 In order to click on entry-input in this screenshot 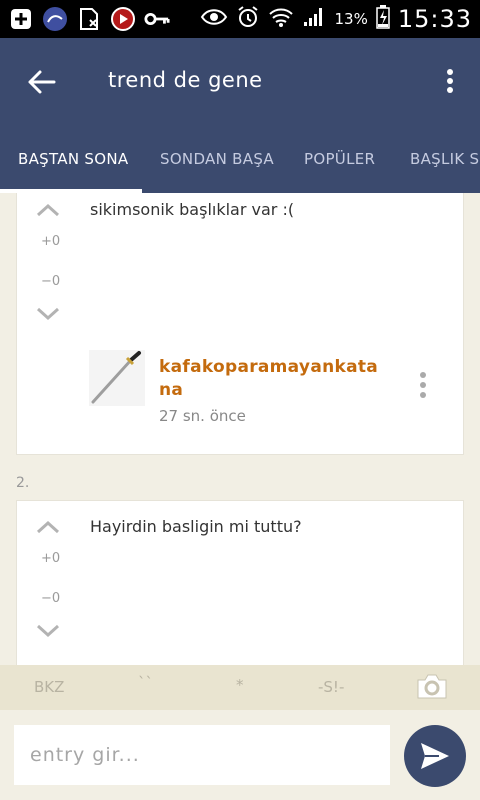, I will do `click(202, 755)`.